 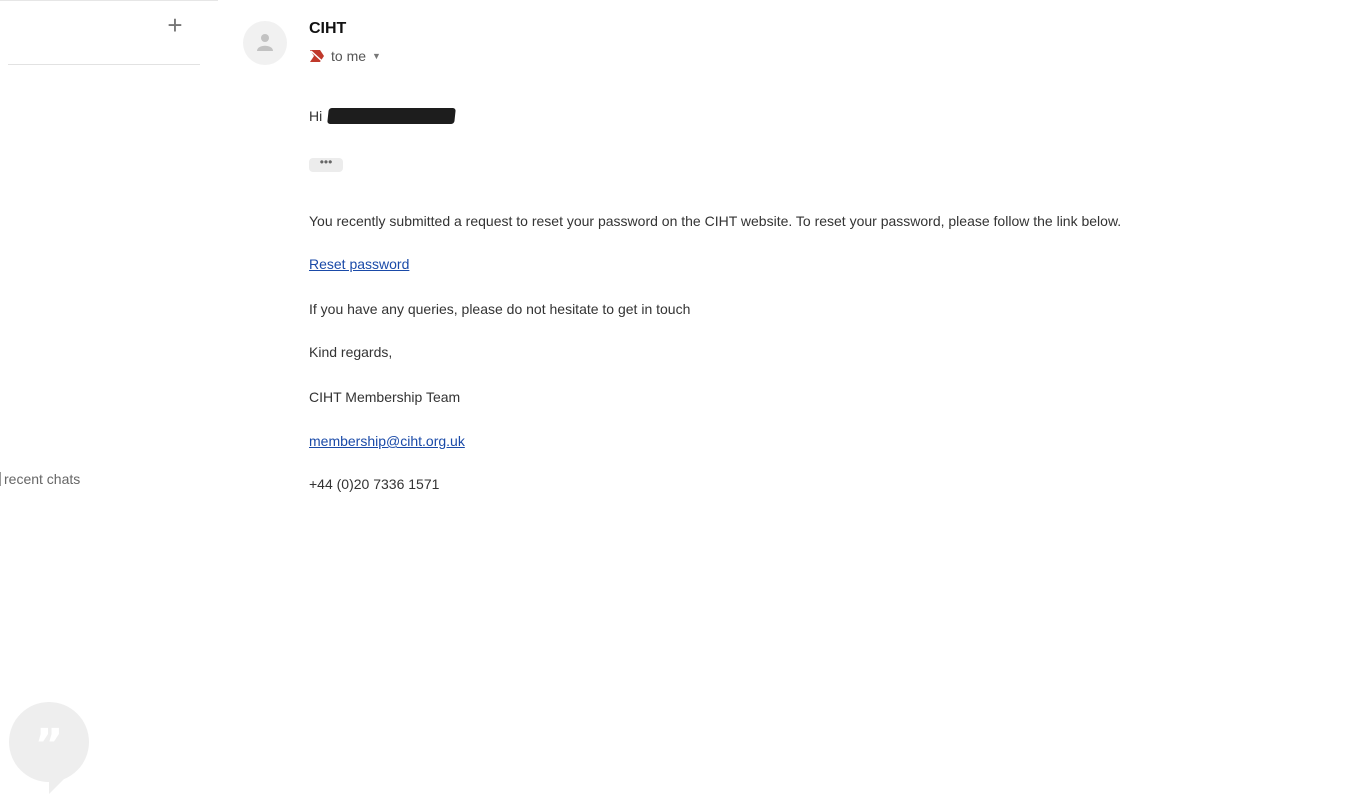 What do you see at coordinates (112, 245) in the screenshot?
I see `sidebar: + recent chats` at bounding box center [112, 245].